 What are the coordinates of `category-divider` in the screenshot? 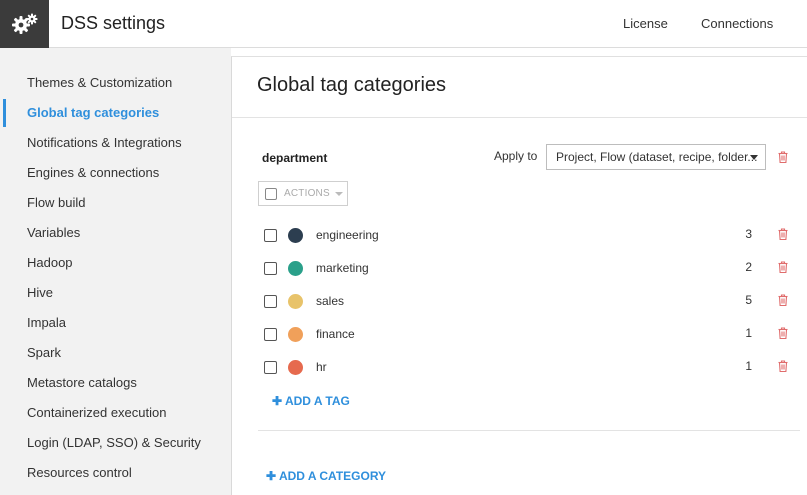 It's located at (529, 430).